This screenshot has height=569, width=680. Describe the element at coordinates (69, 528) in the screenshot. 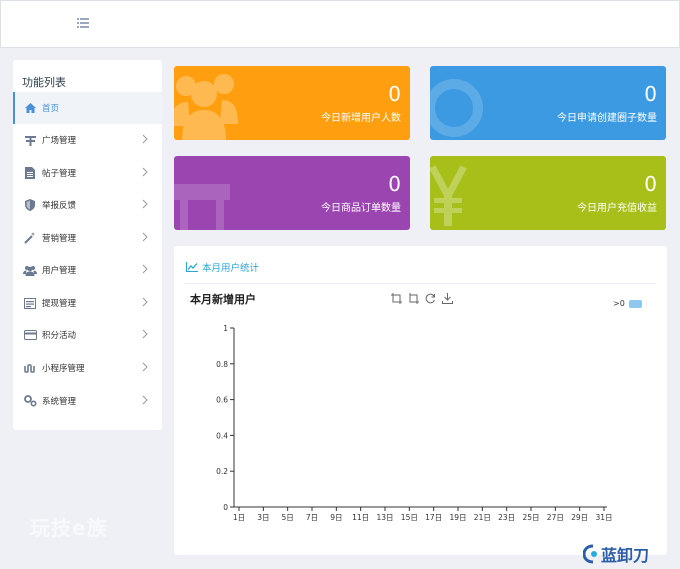

I see `watermark-text: 玩技e族` at that location.